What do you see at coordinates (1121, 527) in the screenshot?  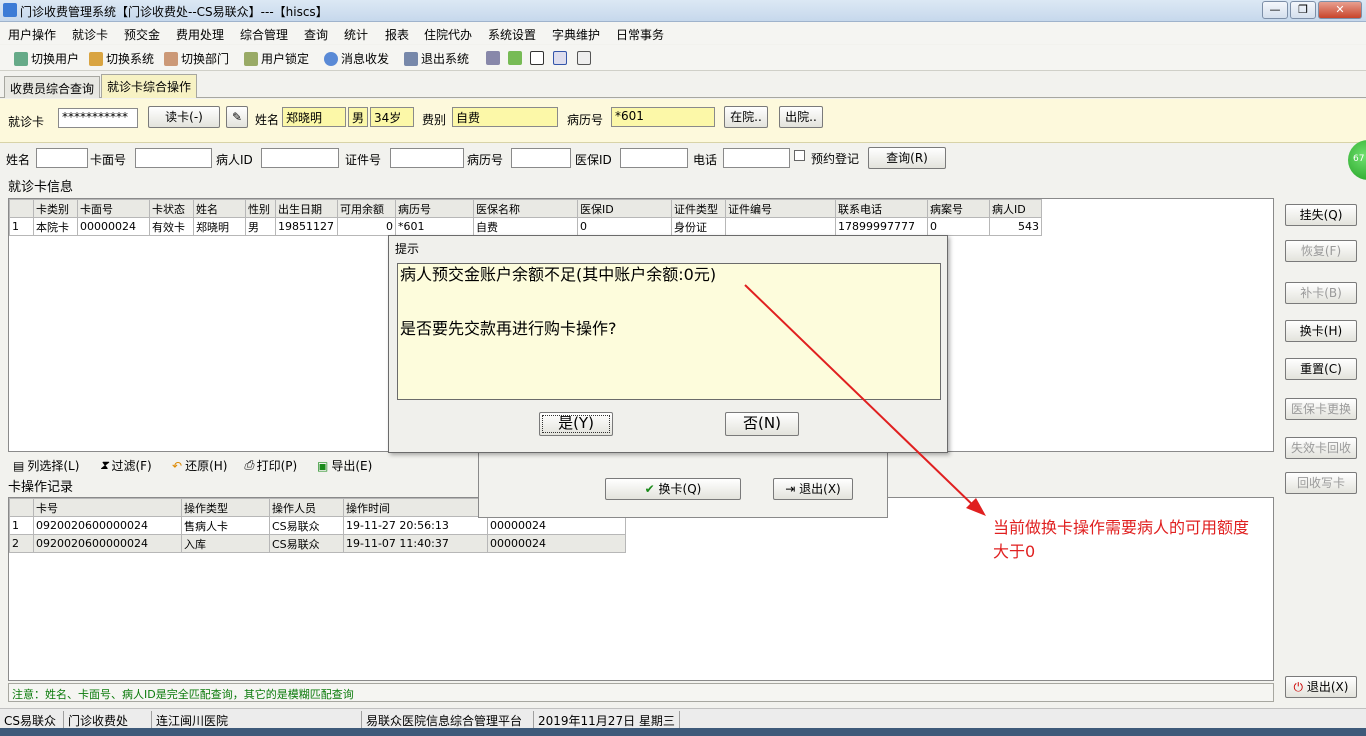 I see `annotation-line-1: 当前做换卡操作需要病人的可用额度` at bounding box center [1121, 527].